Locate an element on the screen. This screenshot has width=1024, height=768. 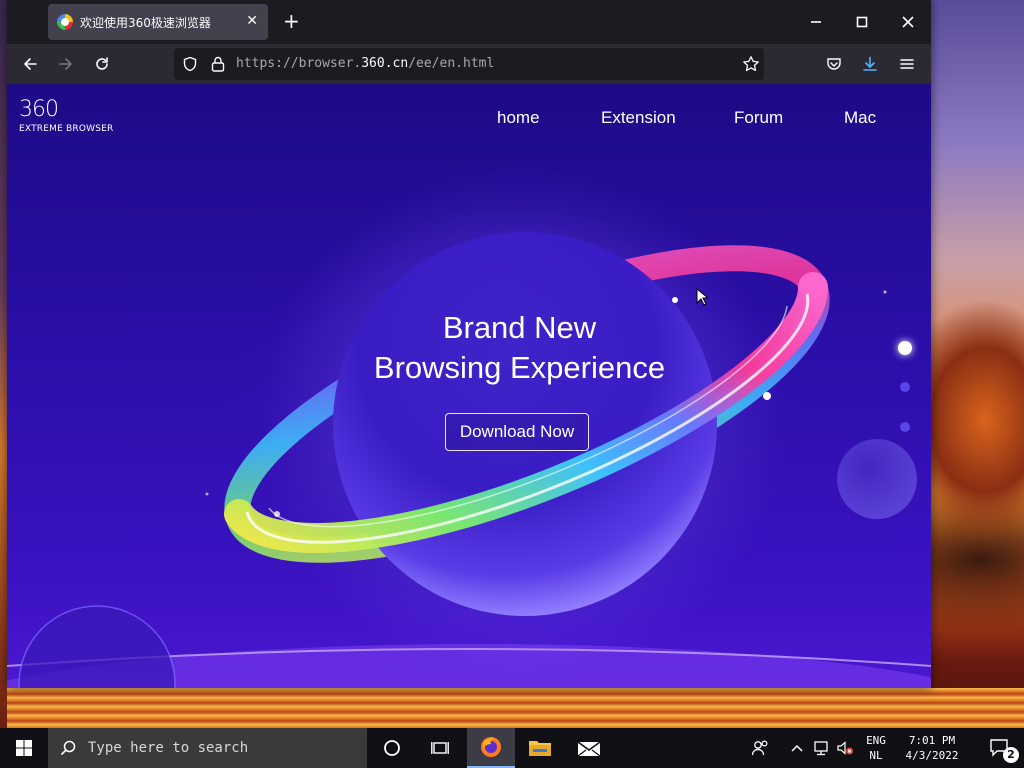
close-icon is located at coordinates (908, 22).